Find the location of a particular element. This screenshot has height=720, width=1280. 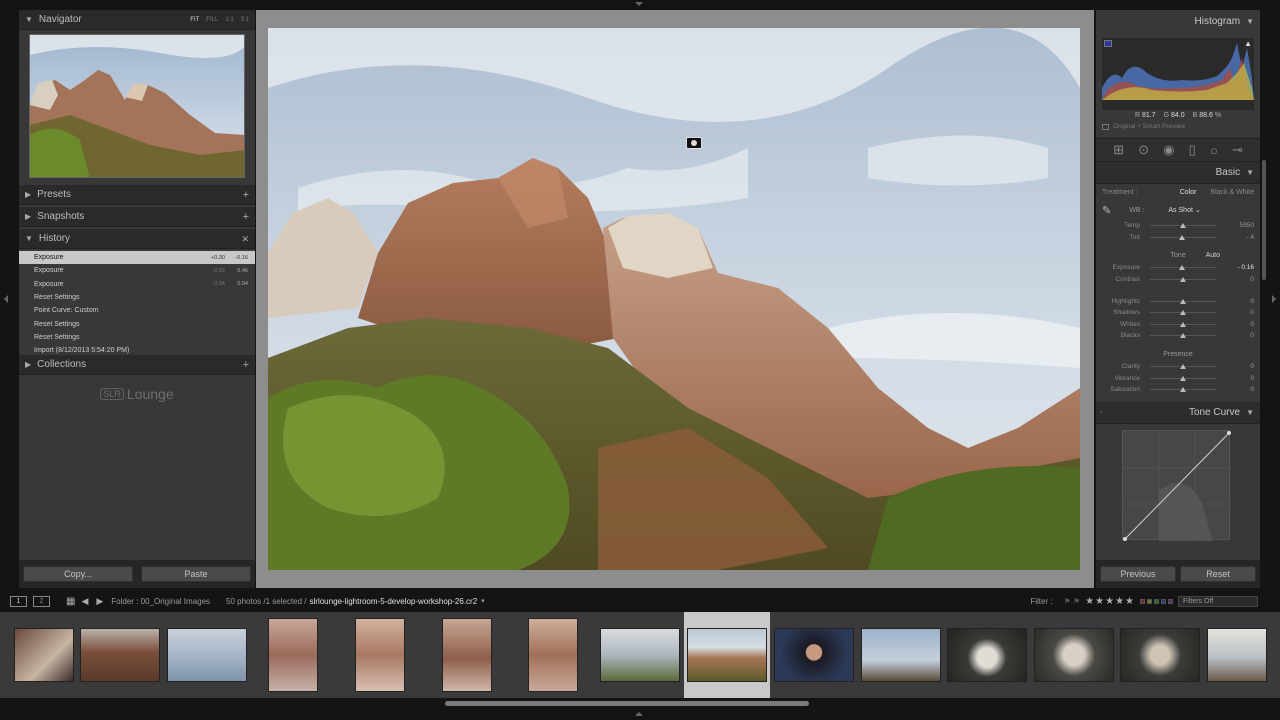

slider-highlights: Highlights 0 is located at coordinates (1178, 301).